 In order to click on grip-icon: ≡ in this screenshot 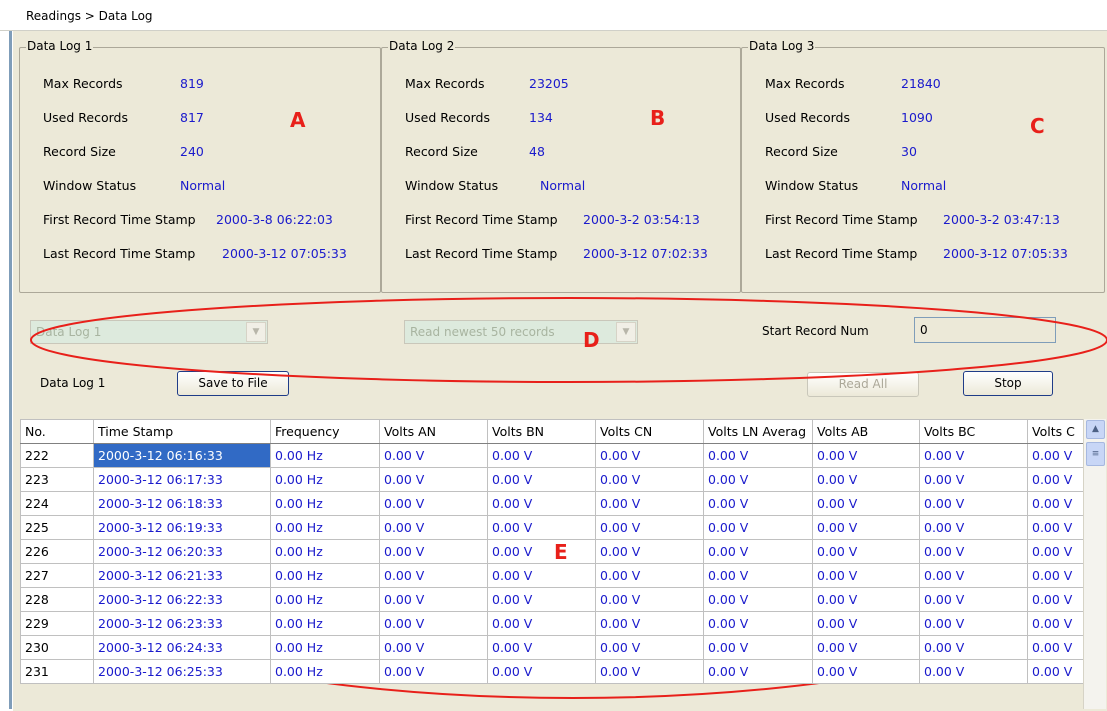, I will do `click(1095, 454)`.